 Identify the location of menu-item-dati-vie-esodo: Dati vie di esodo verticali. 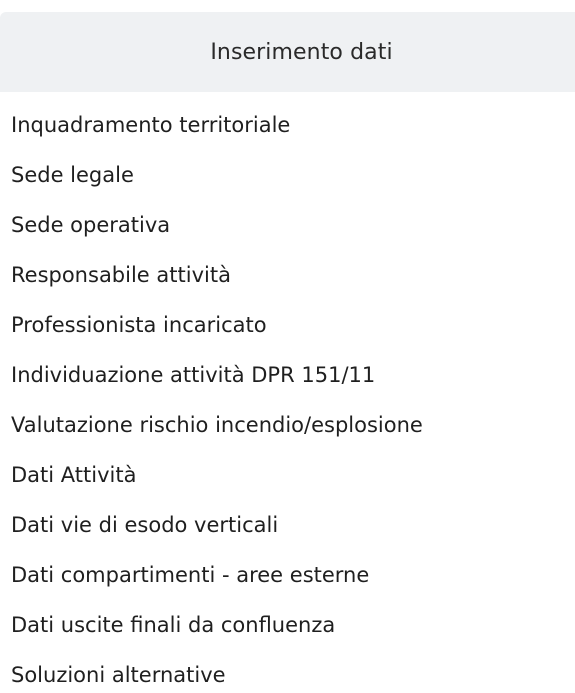
(287, 525).